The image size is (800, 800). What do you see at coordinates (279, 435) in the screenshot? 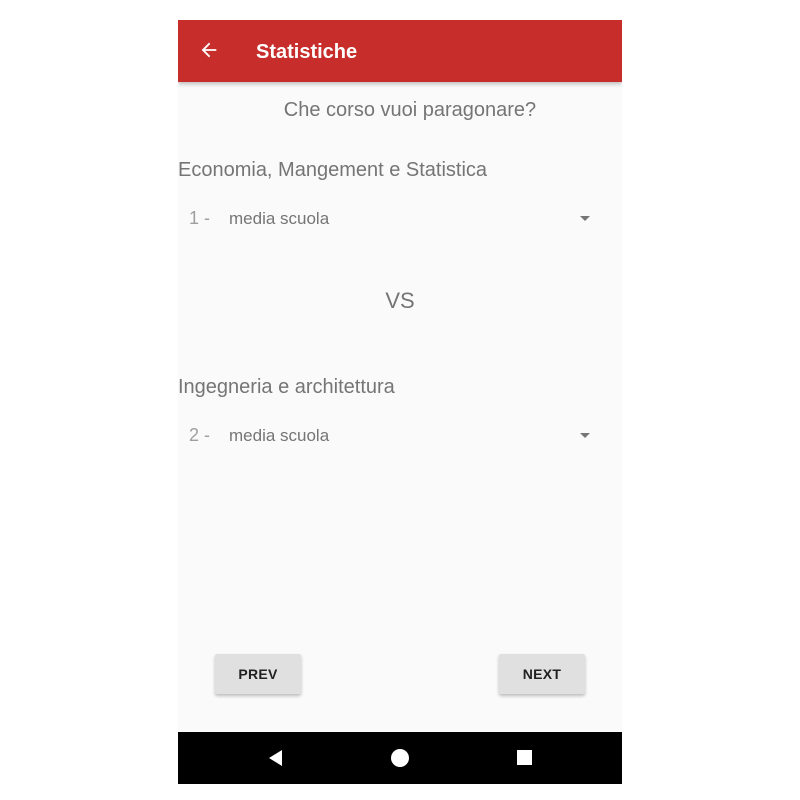
I see `course-2-selected-value: media scuola` at bounding box center [279, 435].